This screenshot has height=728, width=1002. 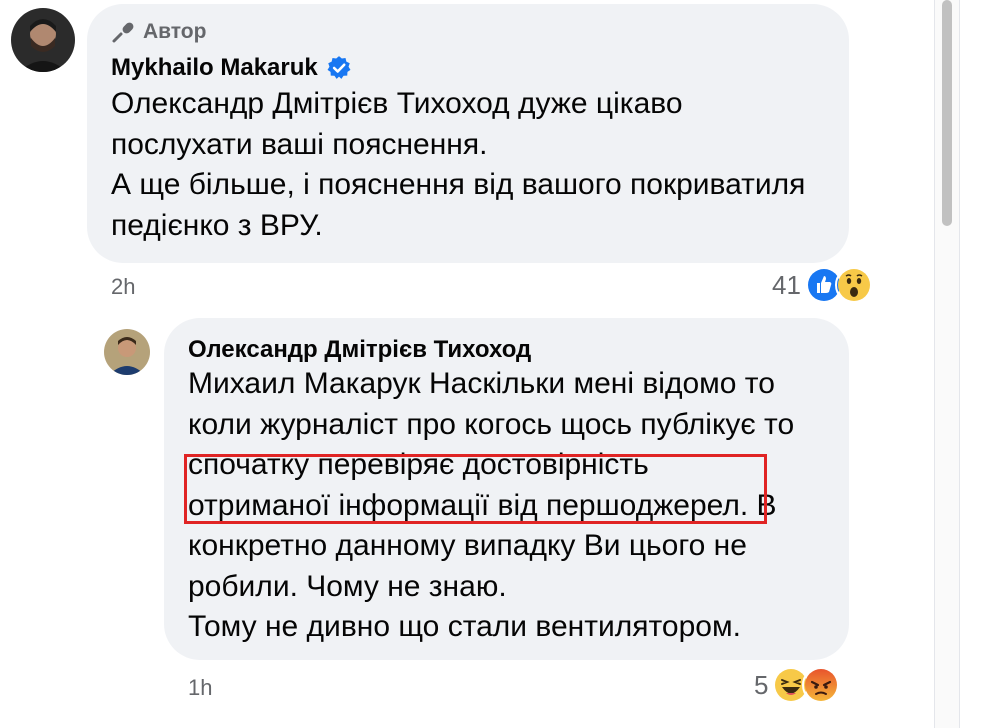 I want to click on comment-line: спочатку перевіряє достовірність, so click(x=418, y=464).